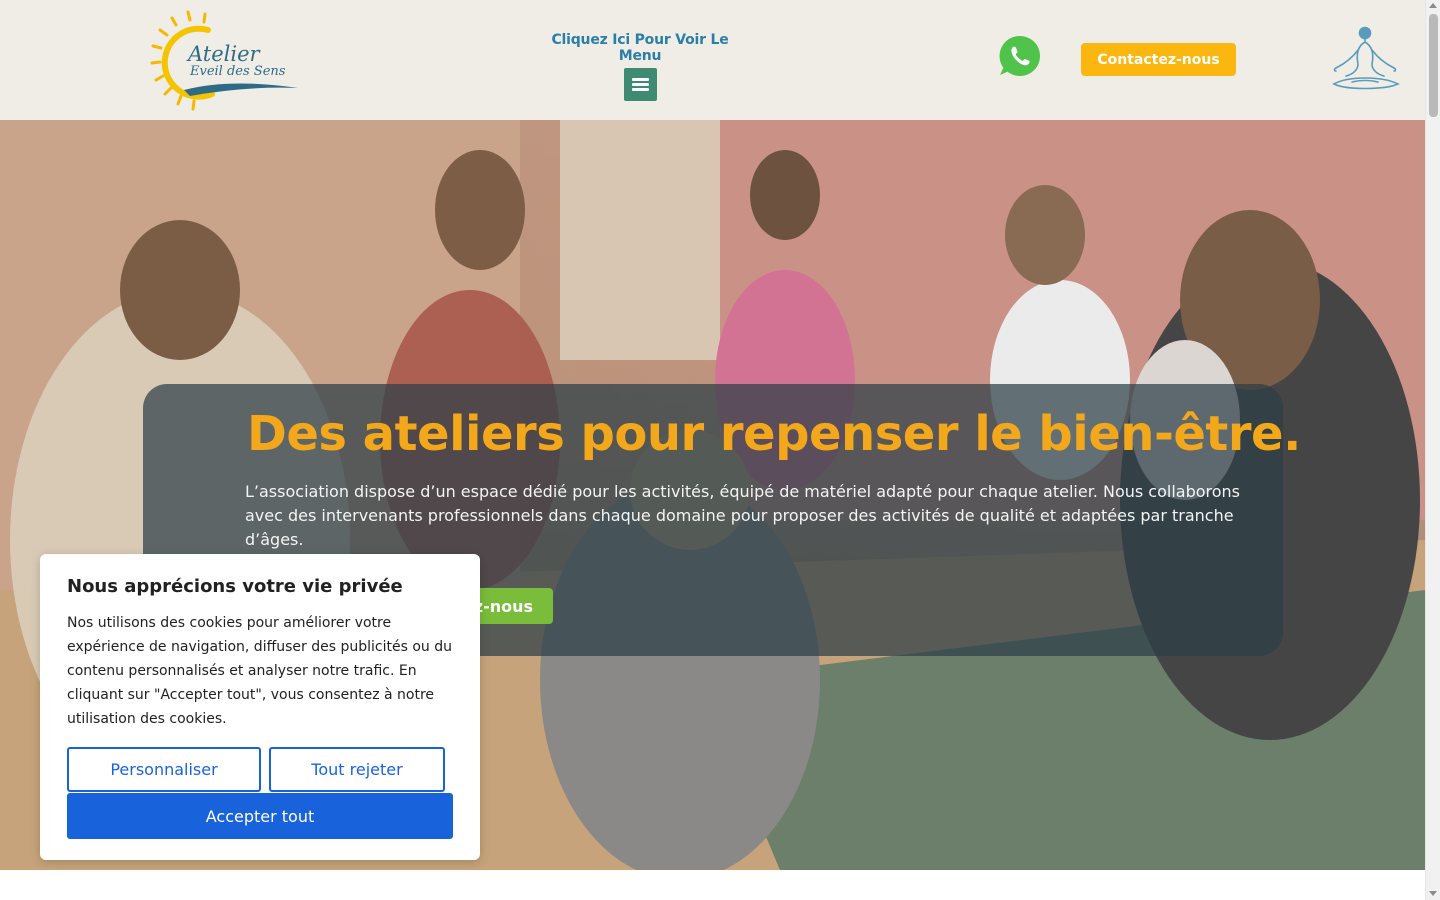 The width and height of the screenshot is (1440, 900). I want to click on menu-caption: Cliquez Ici Pour Voir Le Menu, so click(640, 48).